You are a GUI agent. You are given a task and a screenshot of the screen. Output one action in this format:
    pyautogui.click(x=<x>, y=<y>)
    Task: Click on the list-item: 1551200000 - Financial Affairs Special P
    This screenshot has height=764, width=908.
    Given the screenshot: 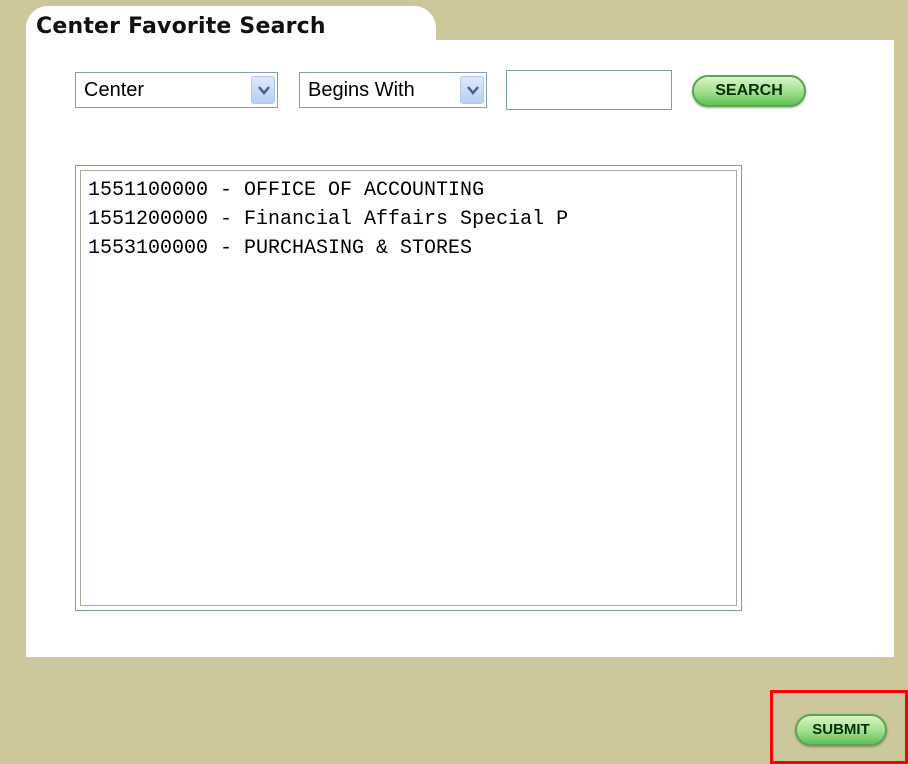 What is the action you would take?
    pyautogui.click(x=324, y=219)
    